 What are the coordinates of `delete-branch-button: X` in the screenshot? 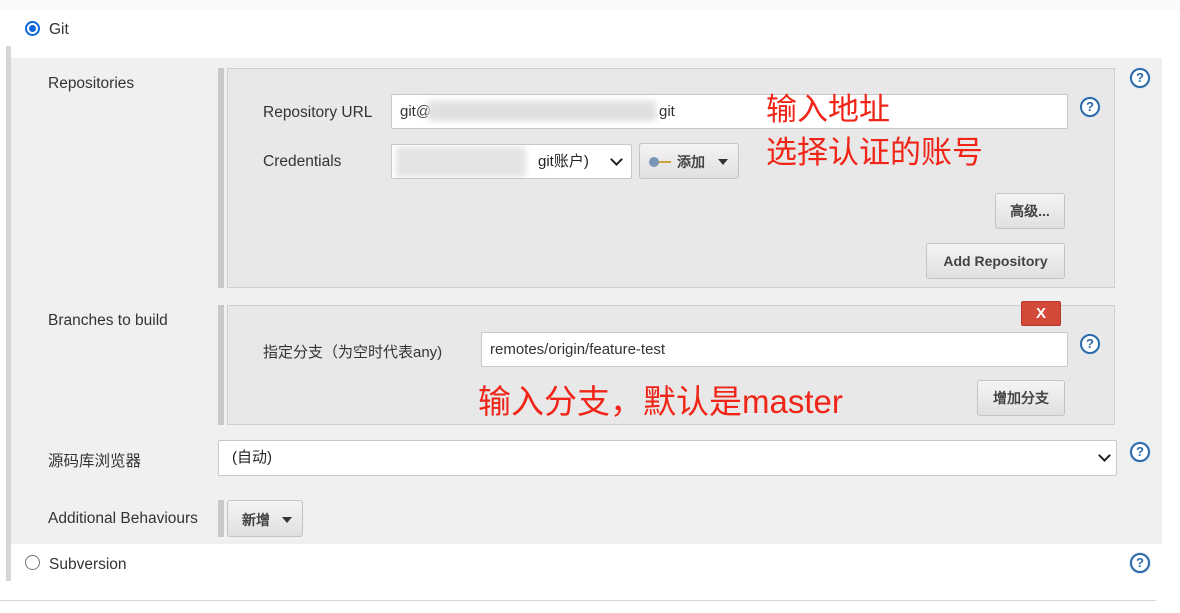 It's located at (1041, 313).